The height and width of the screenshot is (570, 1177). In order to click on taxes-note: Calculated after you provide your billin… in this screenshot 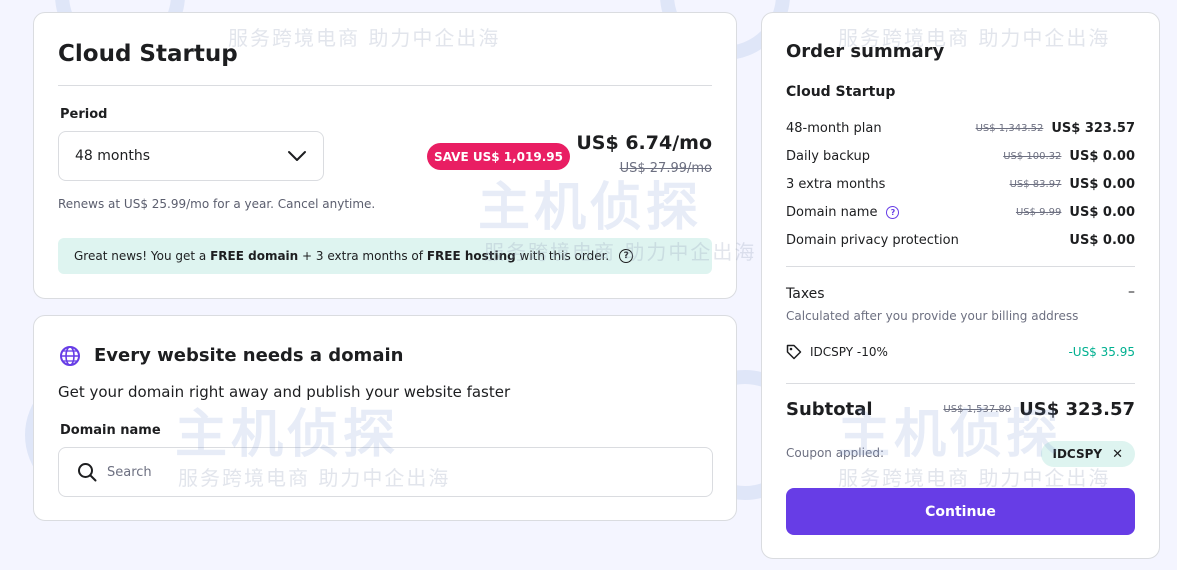, I will do `click(932, 316)`.